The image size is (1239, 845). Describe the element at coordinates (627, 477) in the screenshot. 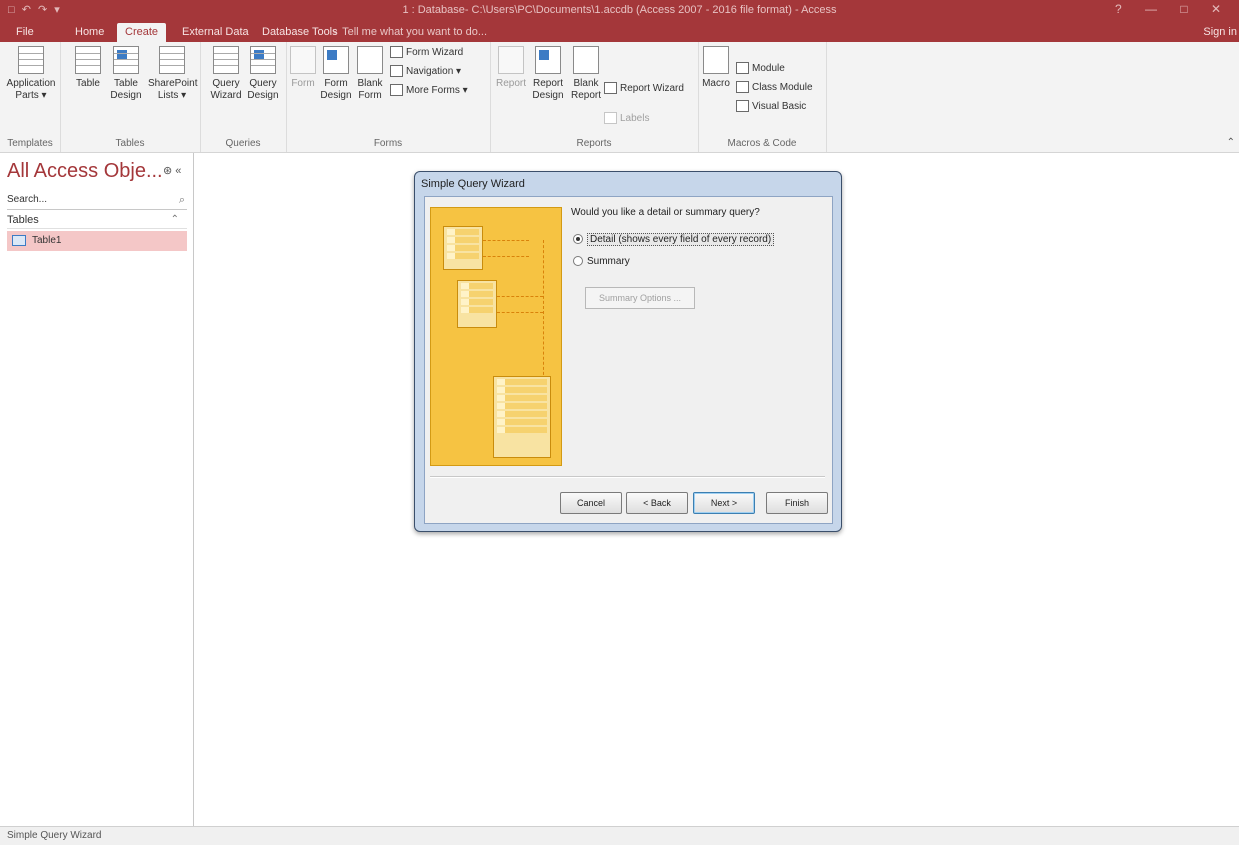

I see `dialog-separator` at that location.